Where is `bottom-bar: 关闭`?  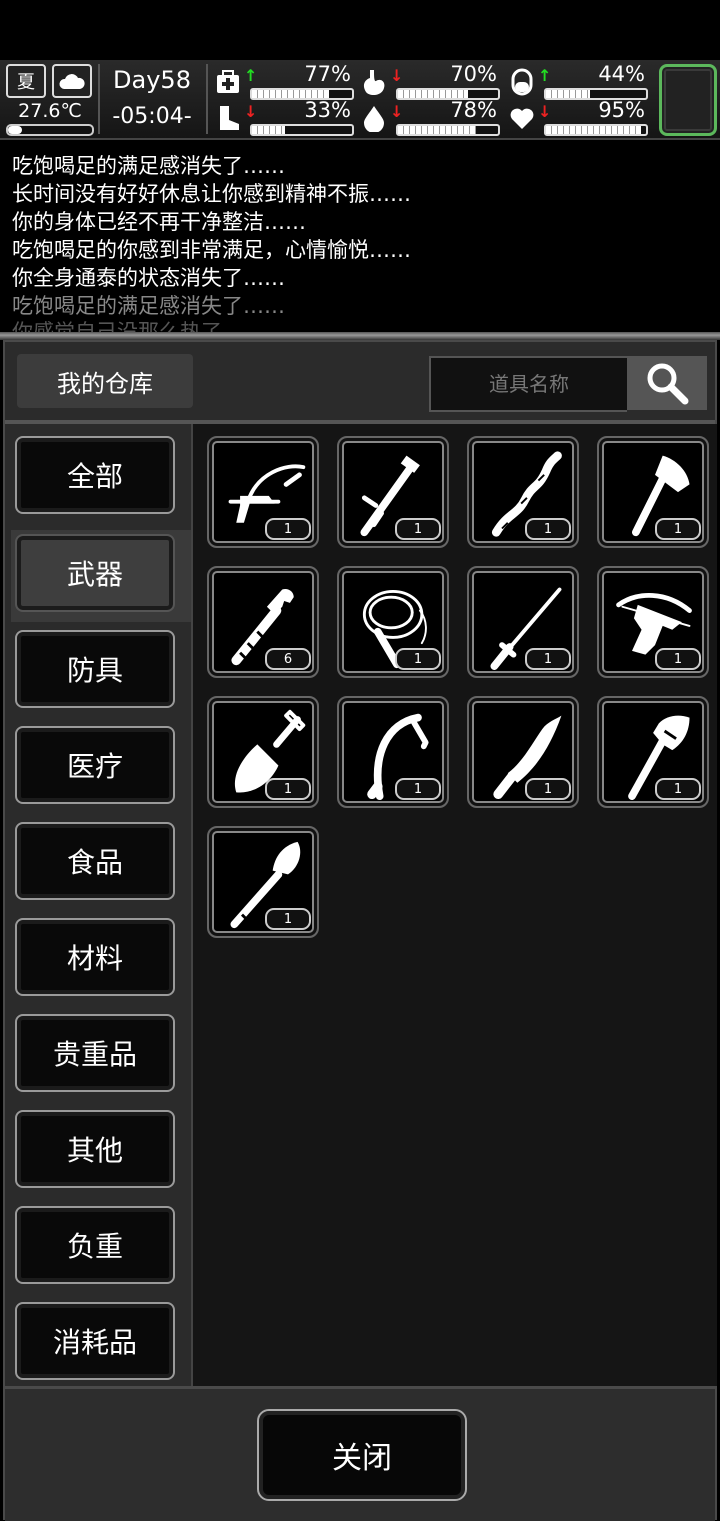
bottom-bar: 关闭 is located at coordinates (360, 1453).